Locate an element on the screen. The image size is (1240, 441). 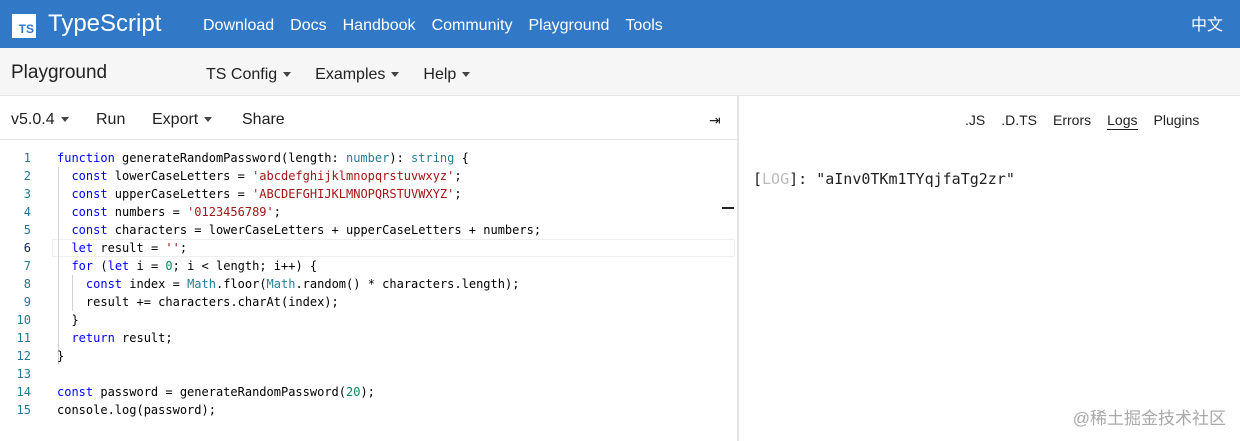
line-number: 8 is located at coordinates (27, 284).